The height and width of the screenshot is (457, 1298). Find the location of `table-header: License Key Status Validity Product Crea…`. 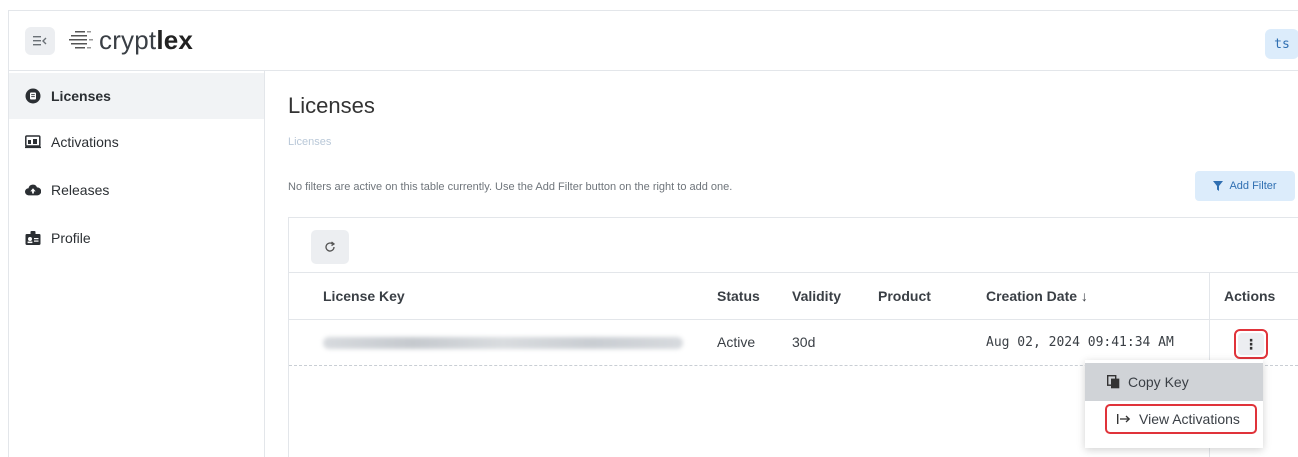

table-header: License Key Status Validity Product Crea… is located at coordinates (793, 296).